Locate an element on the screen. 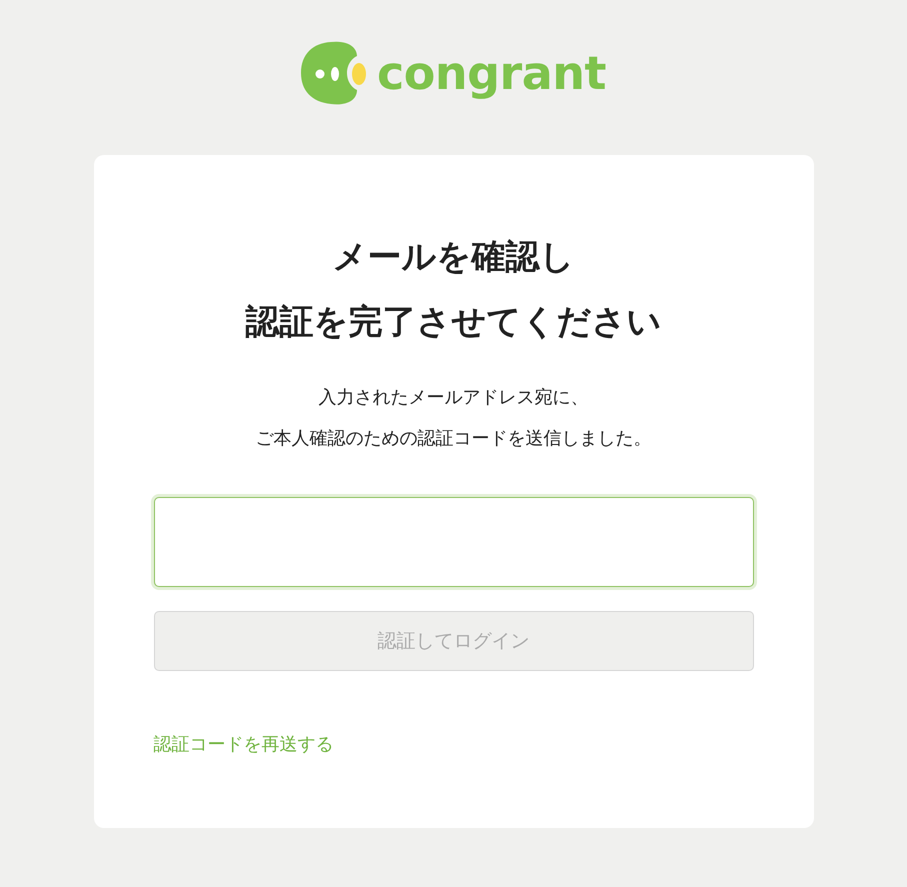 The width and height of the screenshot is (907, 887). resend-code-link: 認証コードを再送する is located at coordinates (244, 744).